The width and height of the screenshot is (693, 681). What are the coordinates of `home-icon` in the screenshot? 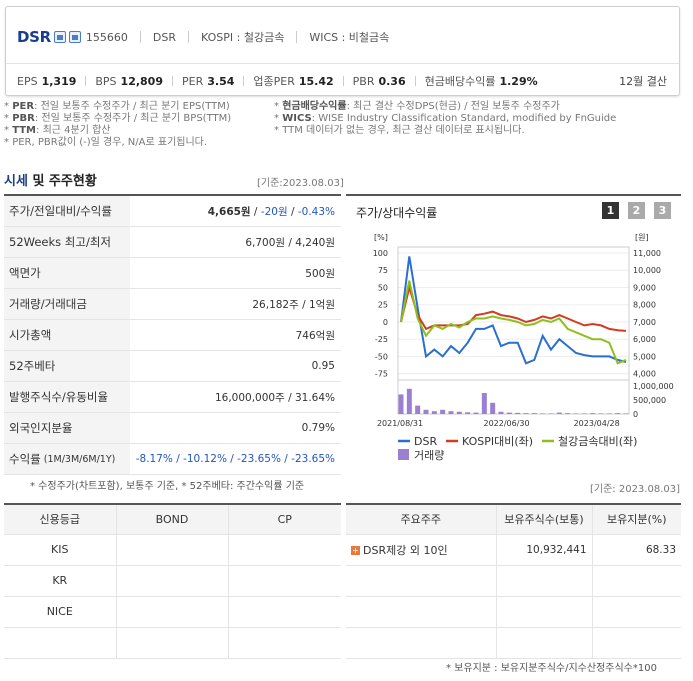 It's located at (59, 37).